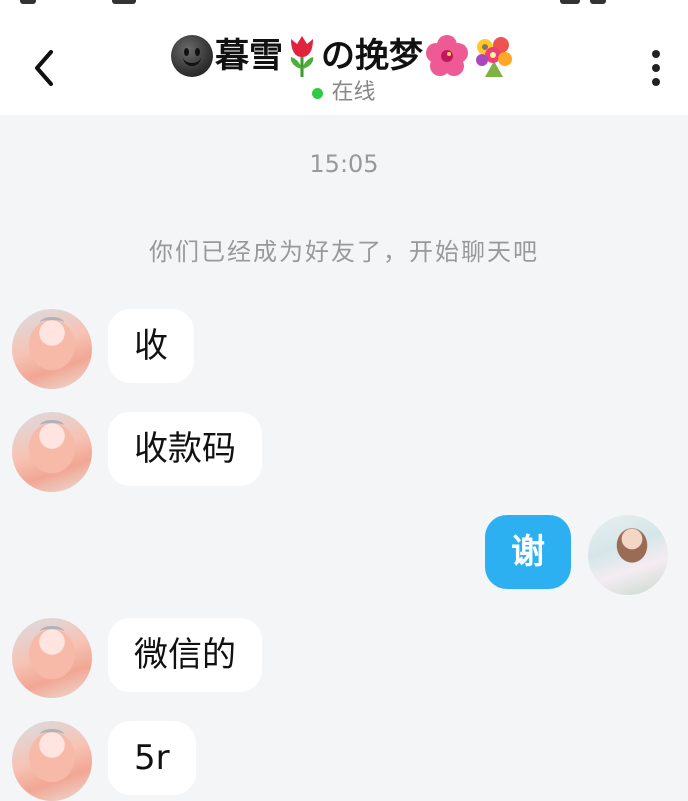 This screenshot has height=801, width=688. Describe the element at coordinates (656, 54) in the screenshot. I see `more-vertical-icon` at that location.